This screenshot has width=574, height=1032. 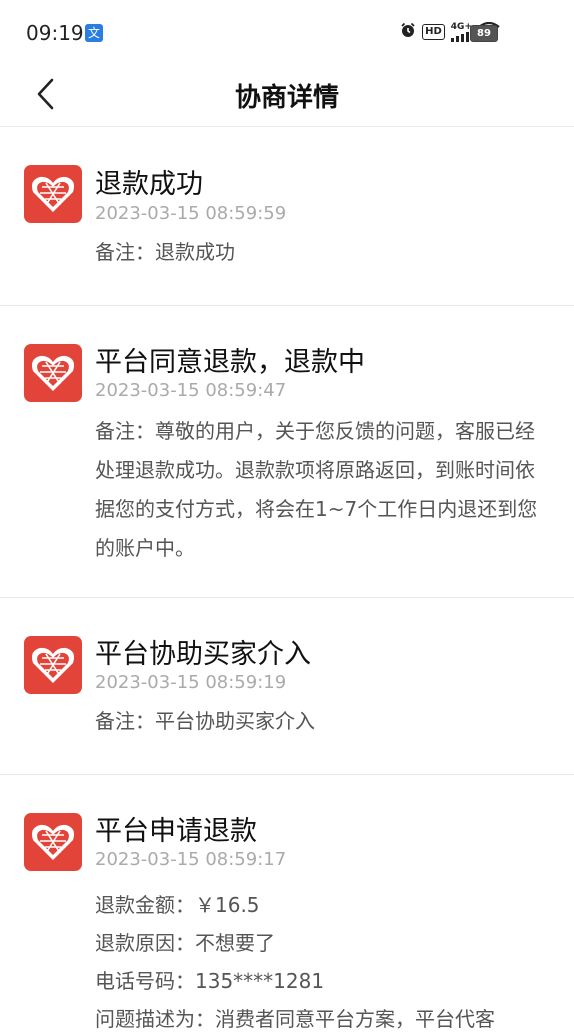 I want to click on nav-header: 协商详情, so click(x=287, y=95).